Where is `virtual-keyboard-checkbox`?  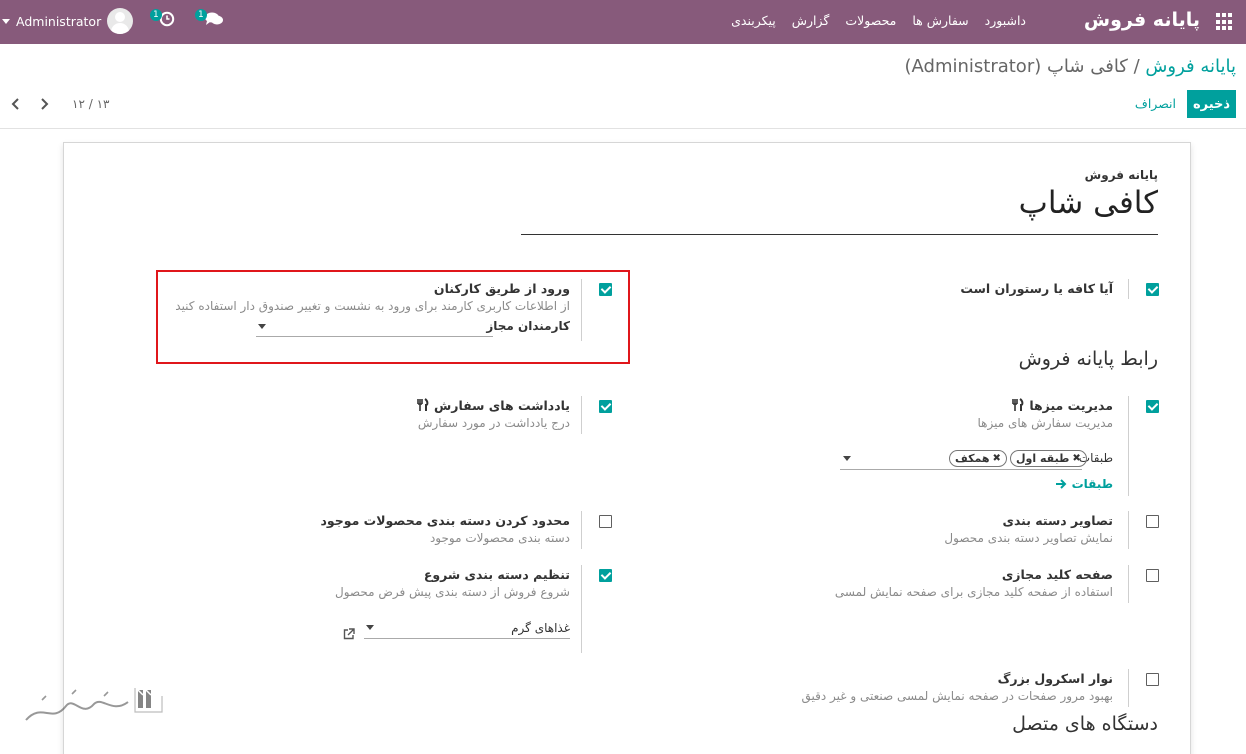 virtual-keyboard-checkbox is located at coordinates (1152, 575).